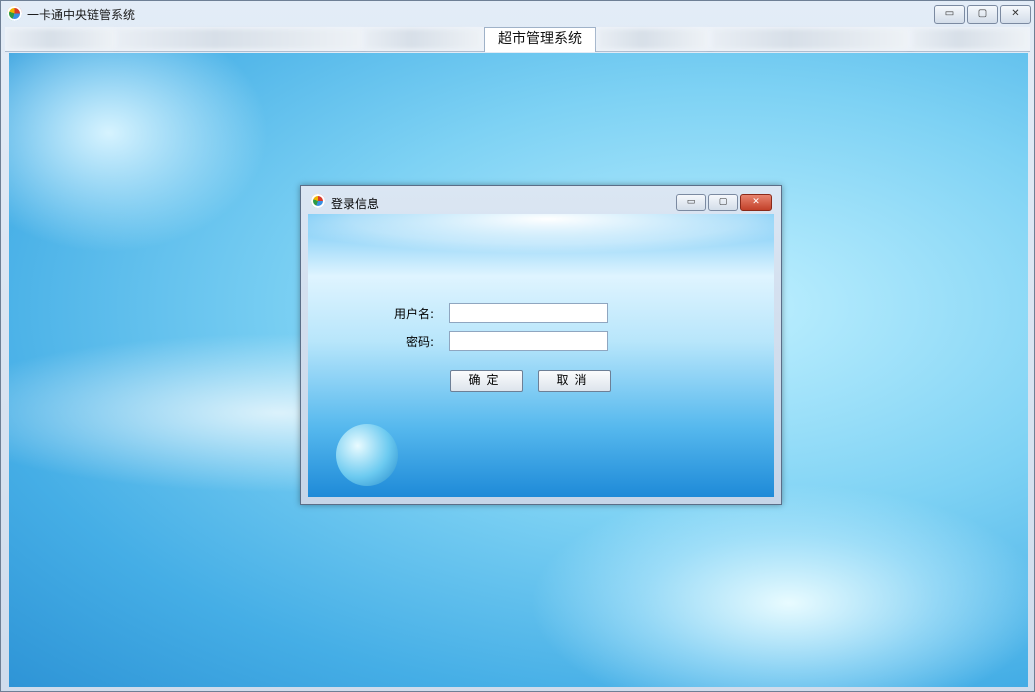 The width and height of the screenshot is (1035, 692). Describe the element at coordinates (355, 204) in the screenshot. I see `dialog-title: 登录信息` at that location.